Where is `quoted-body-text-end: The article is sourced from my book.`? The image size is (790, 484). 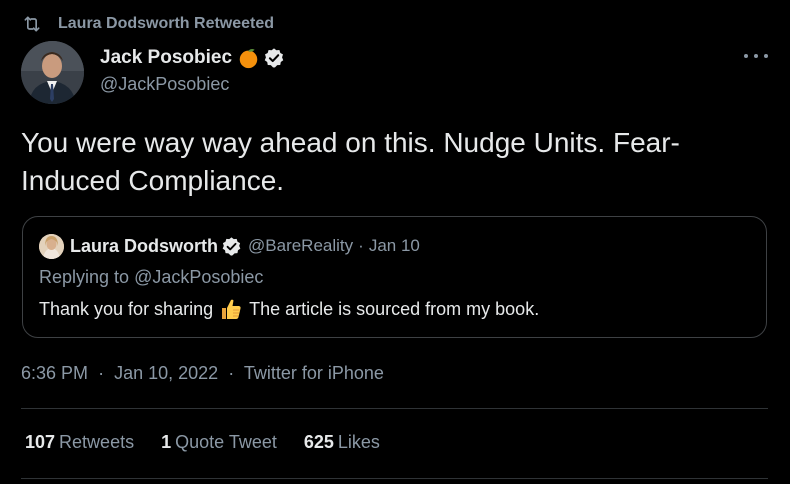 quoted-body-text-end: The article is sourced from my book. is located at coordinates (394, 308).